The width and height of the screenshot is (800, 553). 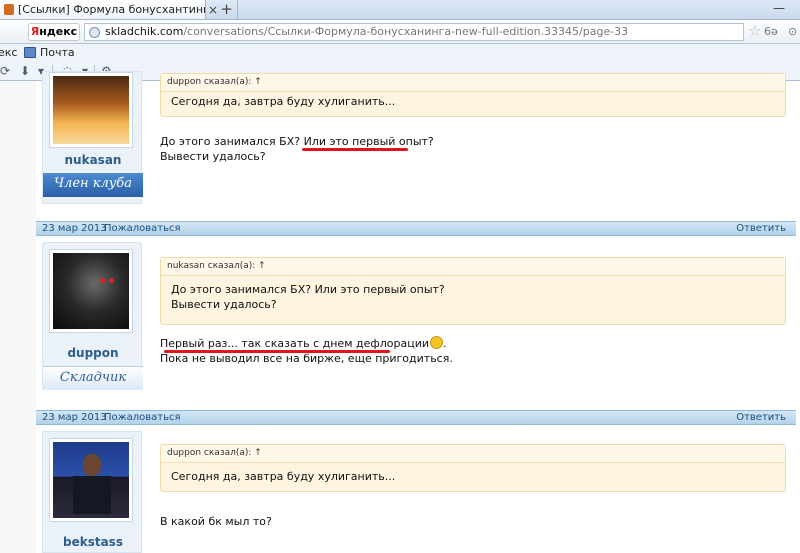 What do you see at coordinates (57, 53) in the screenshot?
I see `bookmark-mail: Почта` at bounding box center [57, 53].